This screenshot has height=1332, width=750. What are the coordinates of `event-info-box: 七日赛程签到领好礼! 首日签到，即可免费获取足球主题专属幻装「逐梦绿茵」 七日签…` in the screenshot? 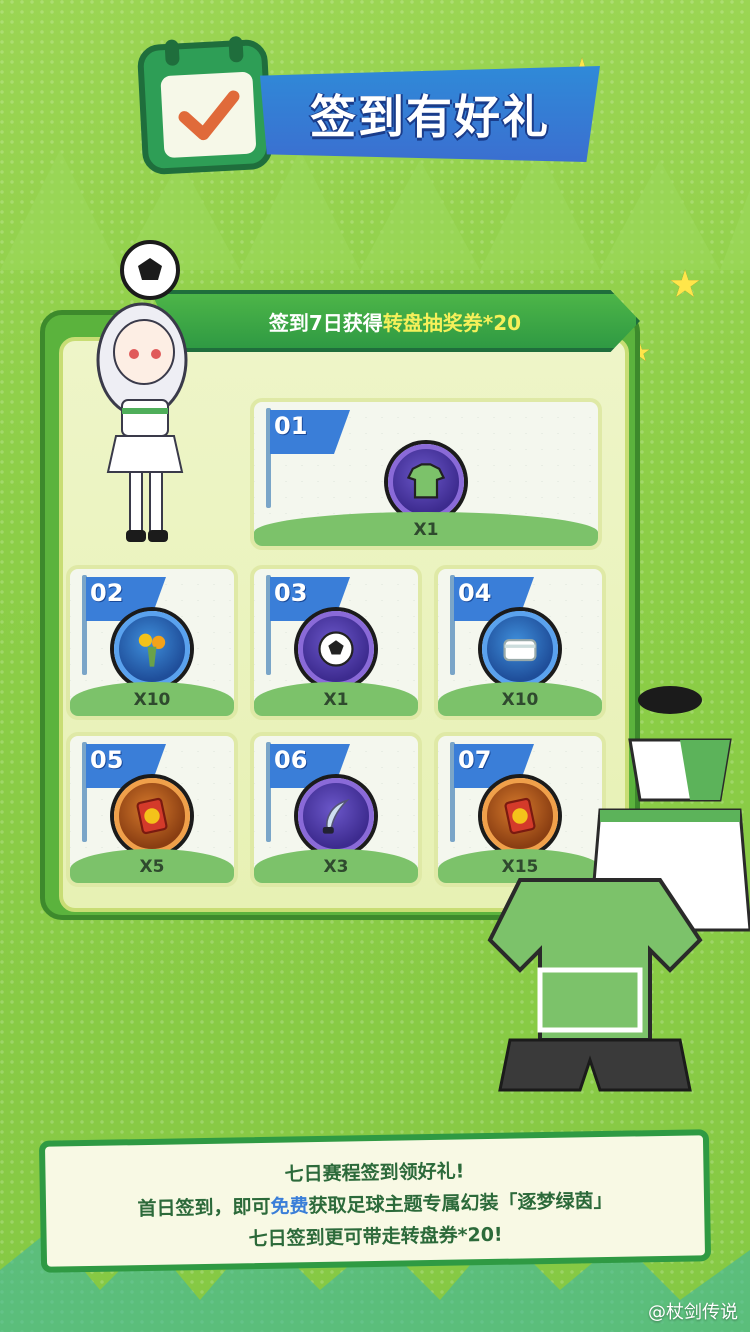 It's located at (375, 1201).